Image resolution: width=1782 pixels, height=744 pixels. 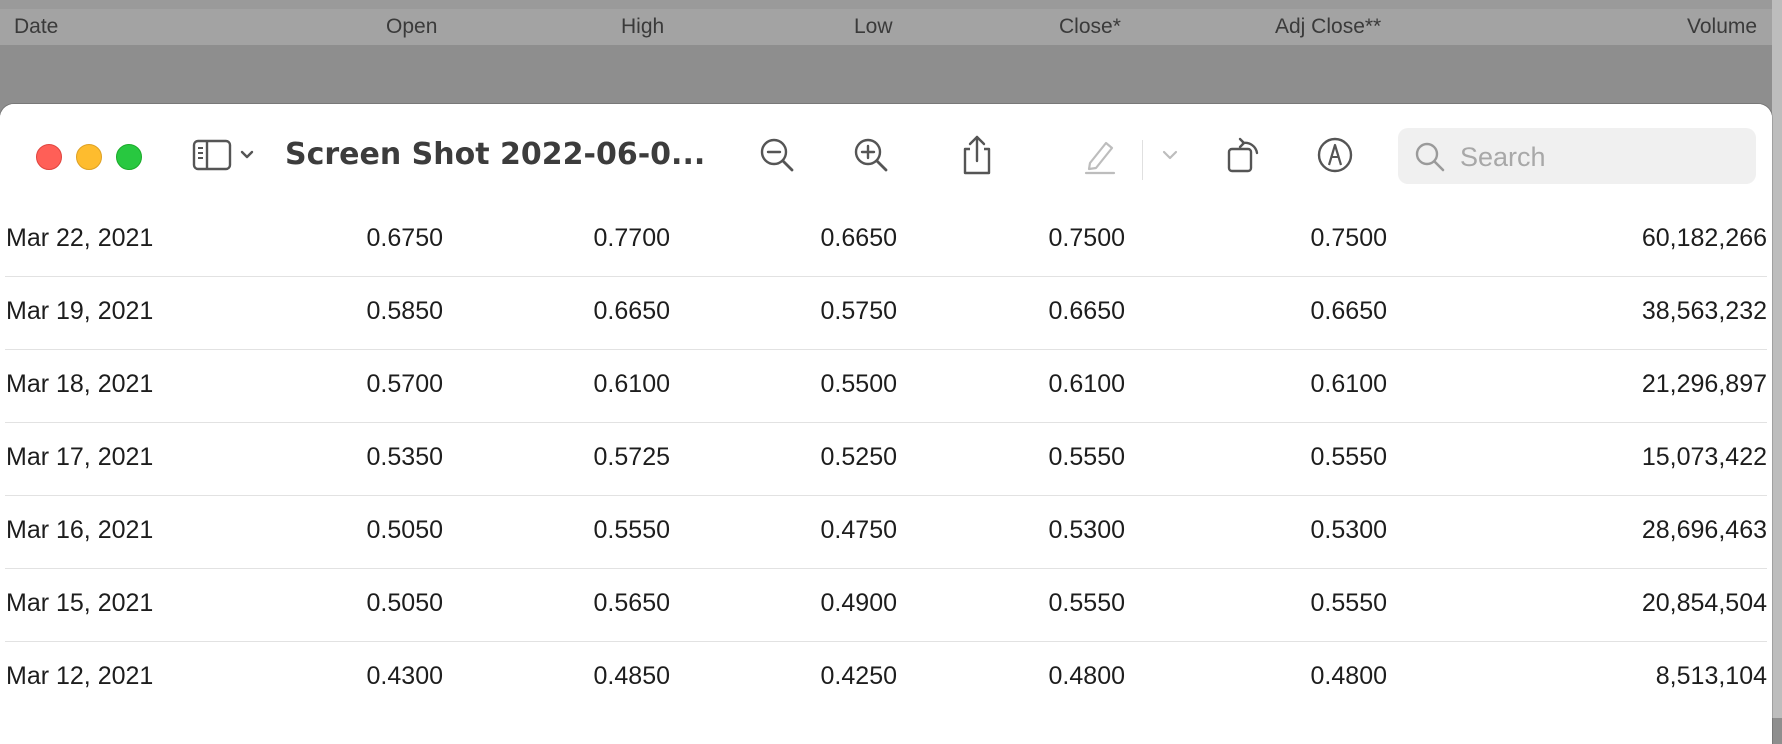 I want to click on highlight-options-button, so click(x=1170, y=155).